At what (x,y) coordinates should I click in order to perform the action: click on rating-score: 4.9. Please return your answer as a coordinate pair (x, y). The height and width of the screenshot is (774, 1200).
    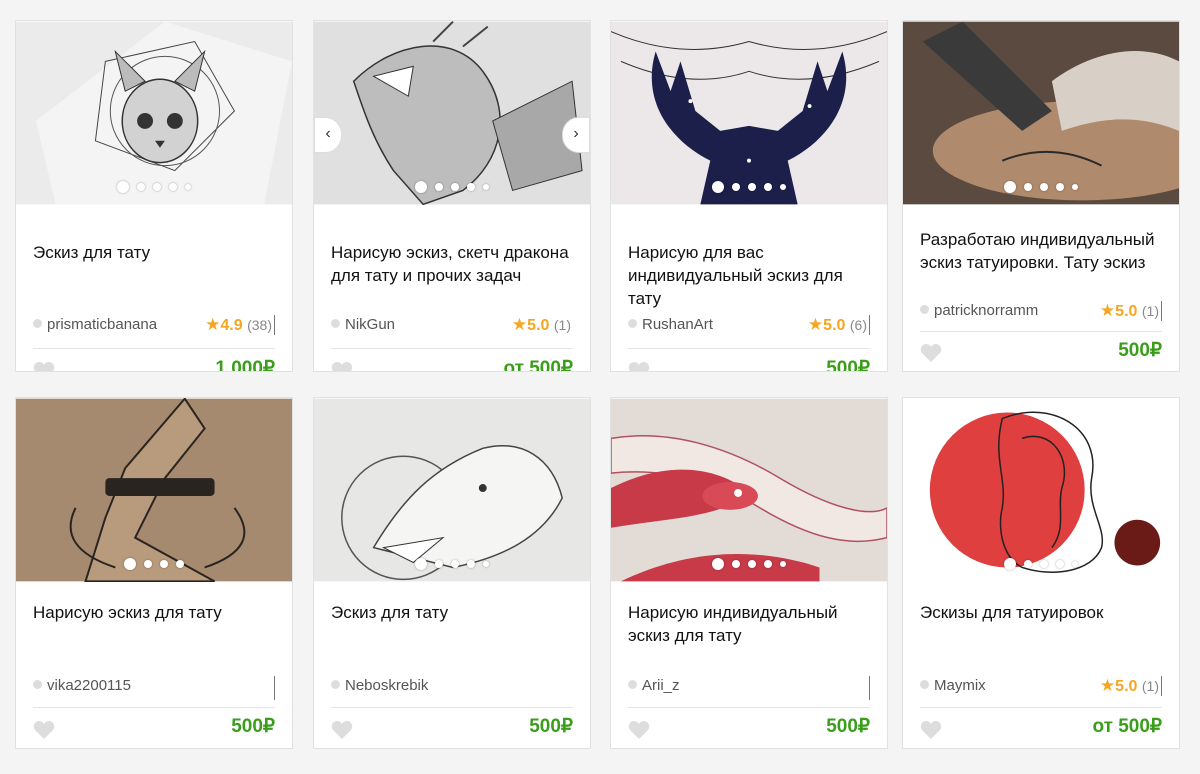
    Looking at the image, I should click on (231, 325).